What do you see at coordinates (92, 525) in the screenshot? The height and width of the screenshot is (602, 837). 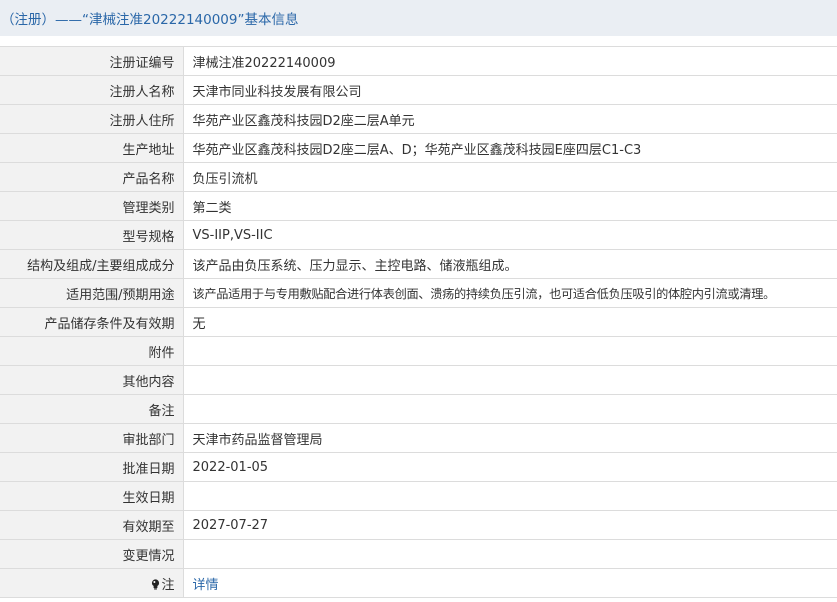 I see `row-label: 有效期至` at bounding box center [92, 525].